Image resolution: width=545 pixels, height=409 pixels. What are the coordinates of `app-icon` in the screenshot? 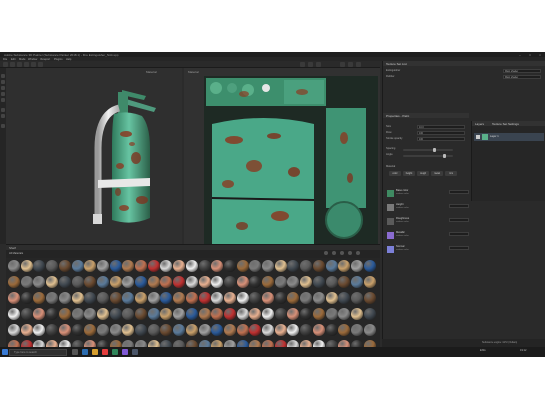 It's located at (125, 352).